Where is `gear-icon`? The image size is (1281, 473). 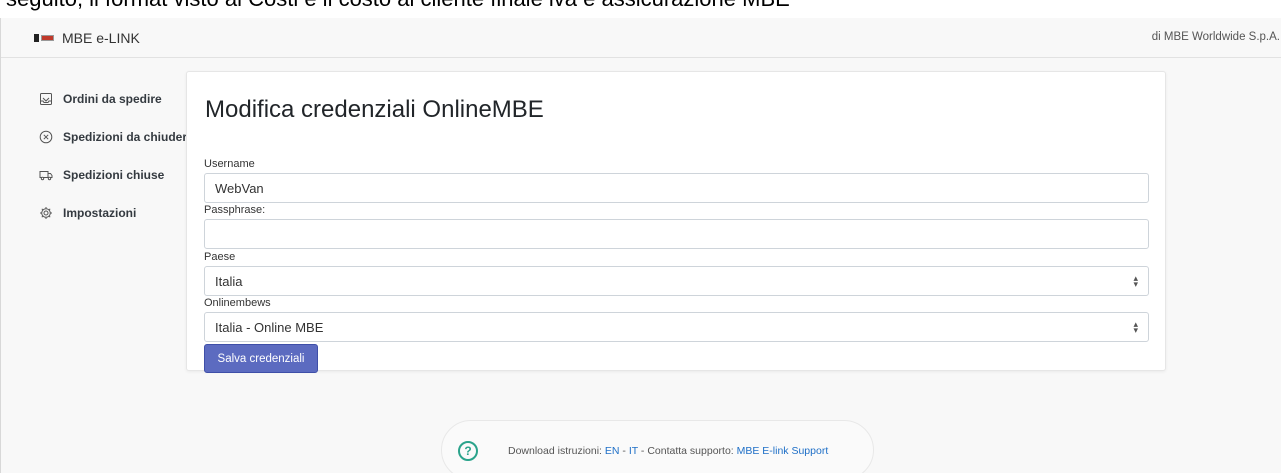
gear-icon is located at coordinates (46, 213).